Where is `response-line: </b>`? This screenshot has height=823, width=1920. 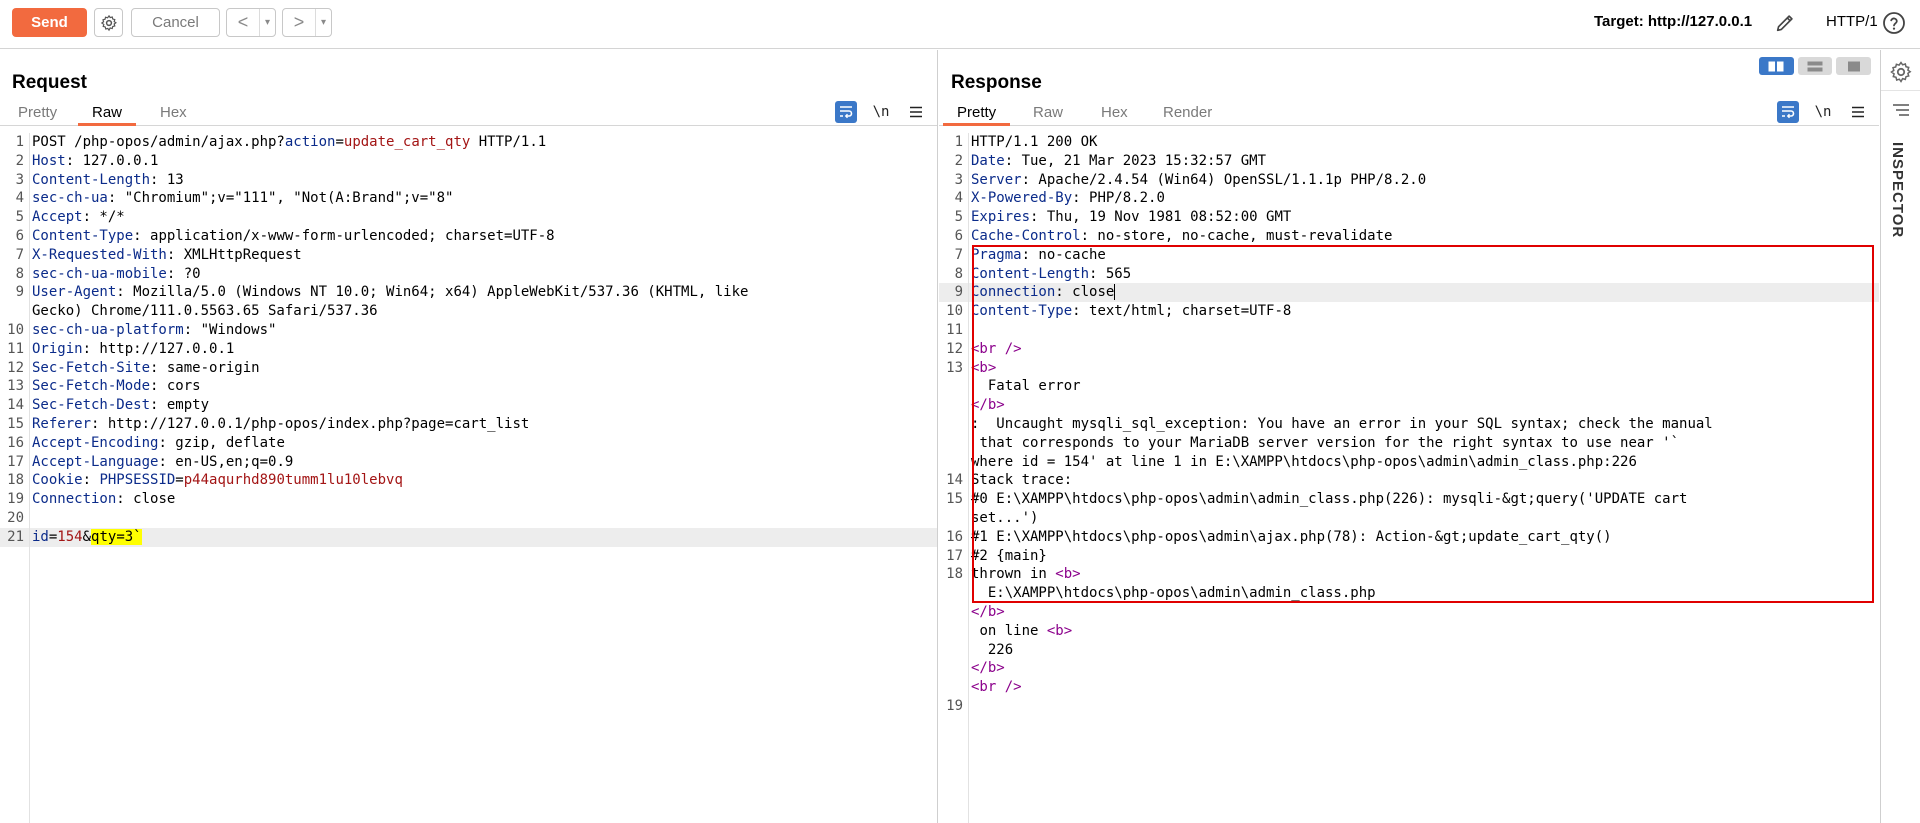
response-line: </b> is located at coordinates (1409, 668).